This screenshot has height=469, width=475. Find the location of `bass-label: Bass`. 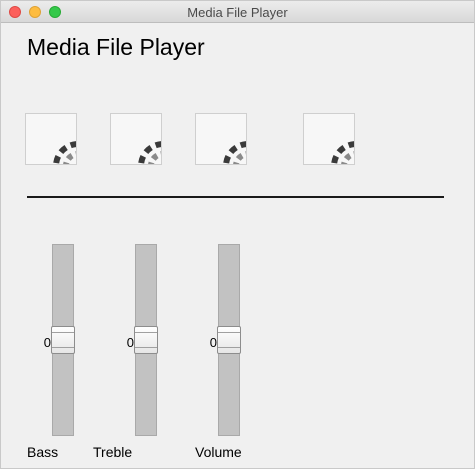

bass-label: Bass is located at coordinates (43, 452).